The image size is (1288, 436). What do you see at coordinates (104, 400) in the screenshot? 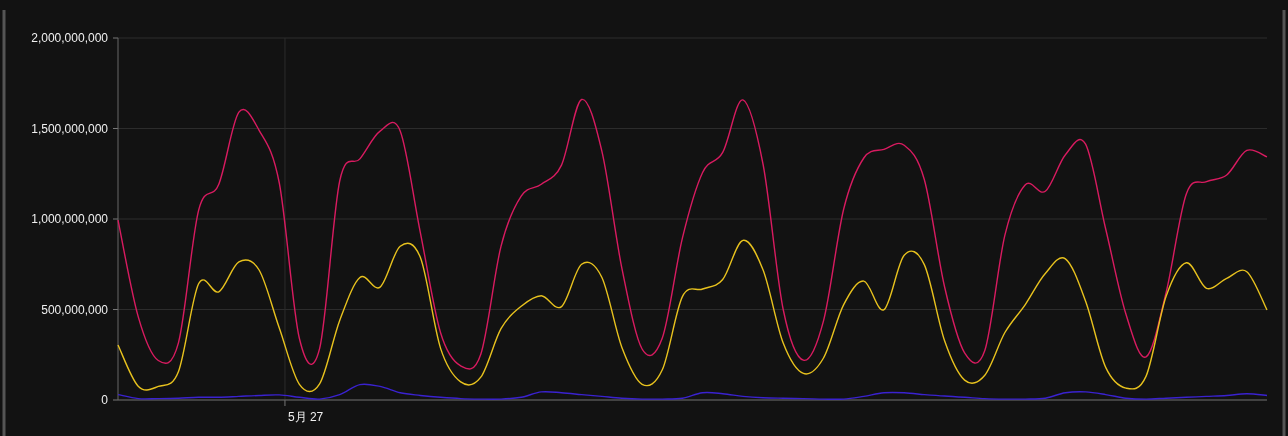
I see `y-axis-label: 0` at bounding box center [104, 400].